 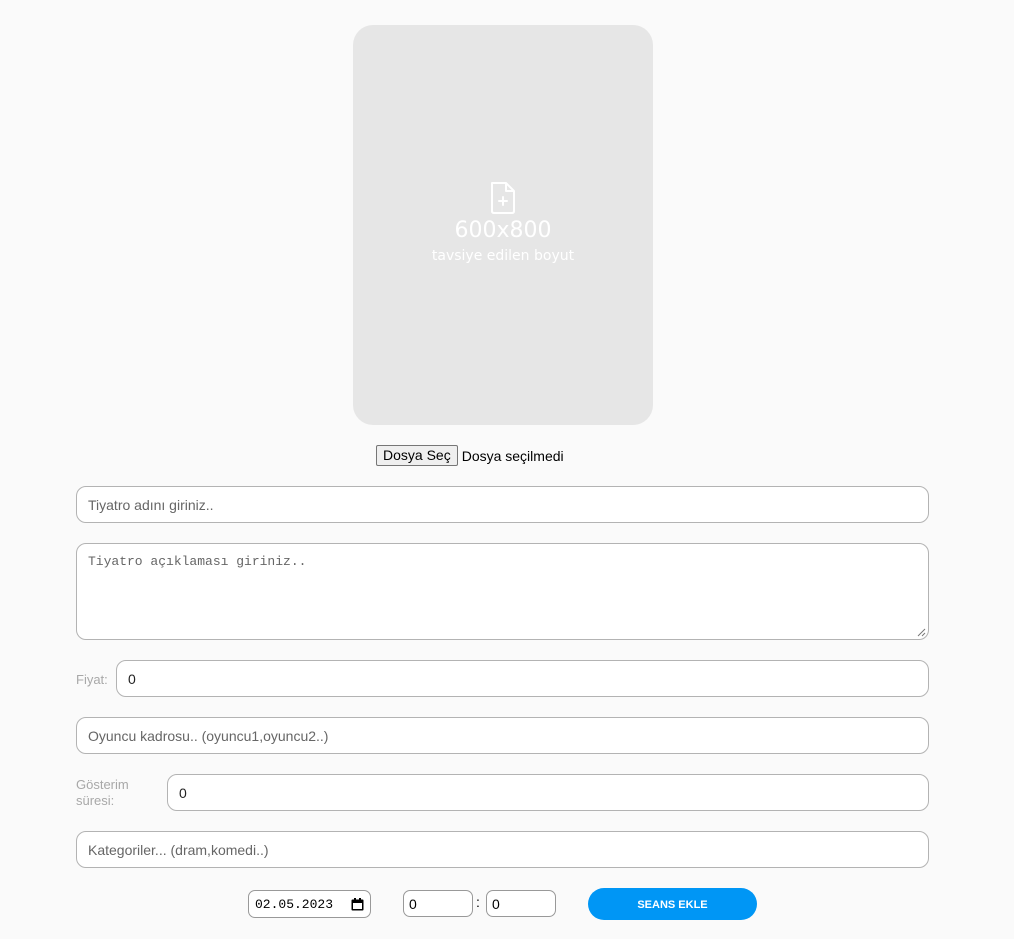 I want to click on file-plus-icon, so click(x=503, y=198).